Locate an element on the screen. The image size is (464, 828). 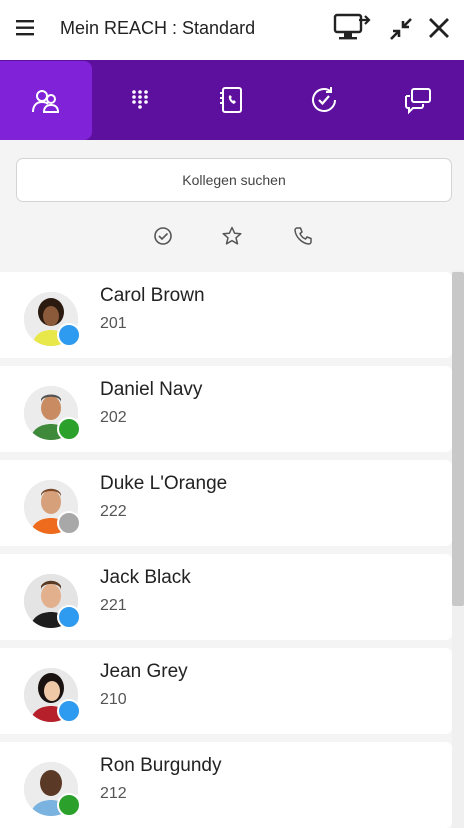
contact-name: Ron Burgundy is located at coordinates (161, 765).